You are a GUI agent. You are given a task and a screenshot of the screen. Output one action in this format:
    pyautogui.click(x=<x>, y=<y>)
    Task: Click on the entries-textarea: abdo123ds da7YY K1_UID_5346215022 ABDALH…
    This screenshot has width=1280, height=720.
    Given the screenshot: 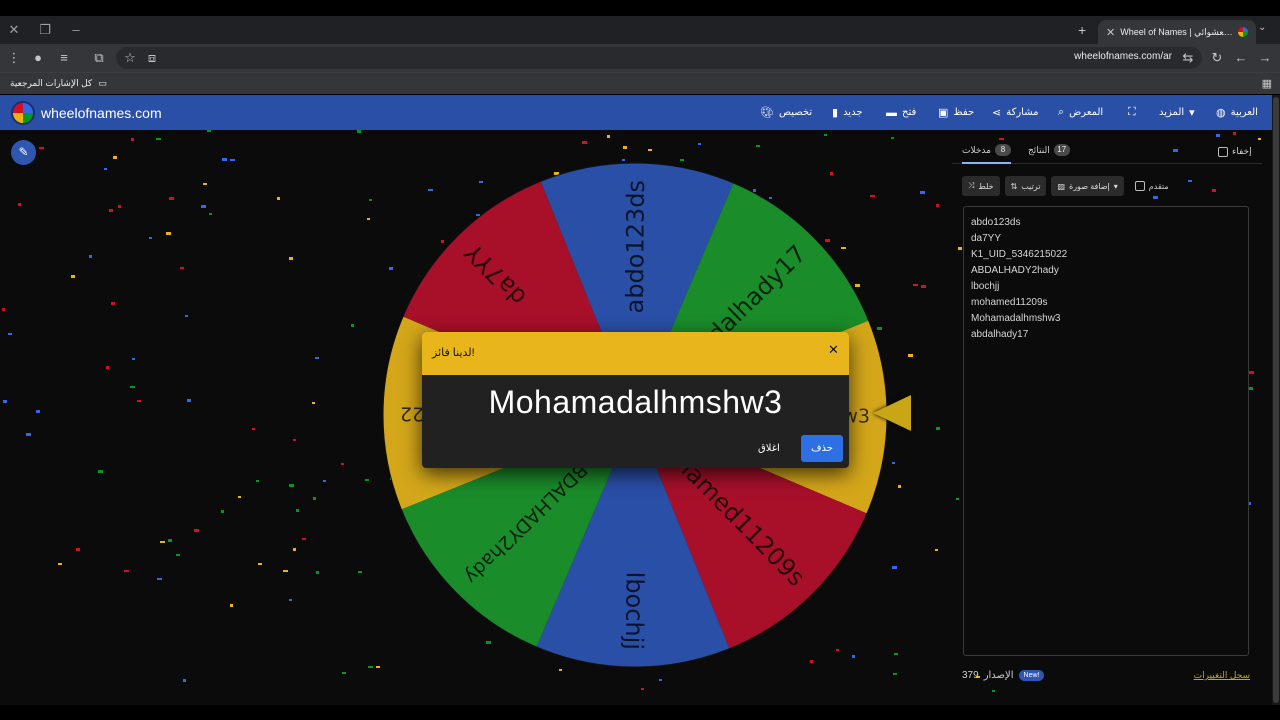 What is the action you would take?
    pyautogui.click(x=1106, y=431)
    